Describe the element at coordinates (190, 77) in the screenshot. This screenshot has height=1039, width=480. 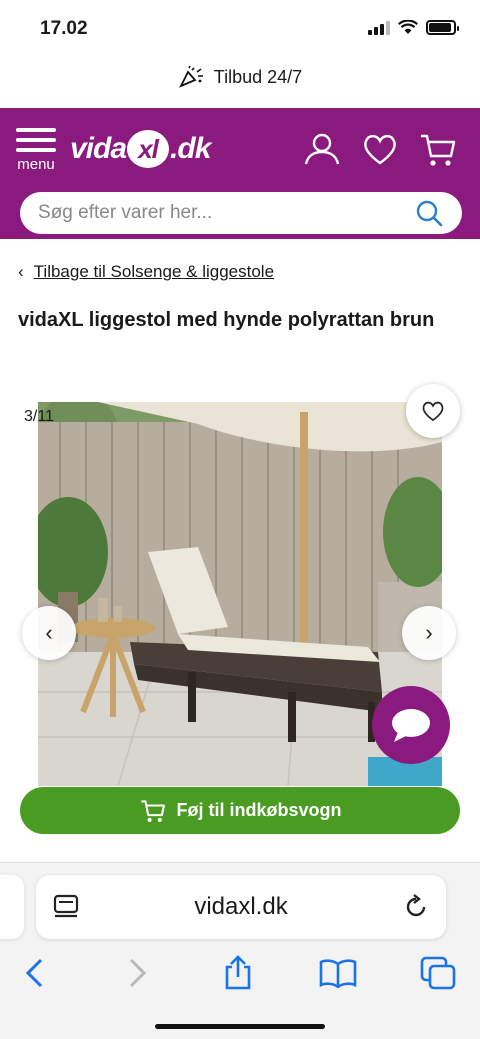
I see `party-popper-icon` at that location.